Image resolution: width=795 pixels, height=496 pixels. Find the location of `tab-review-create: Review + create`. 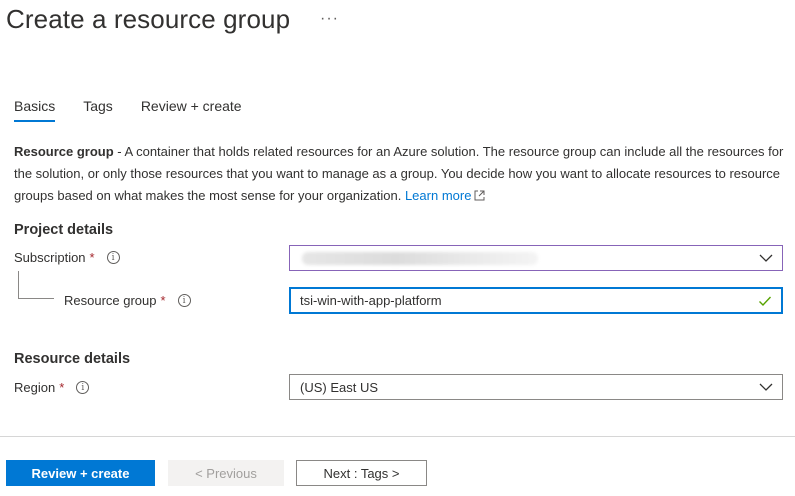

tab-review-create: Review + create is located at coordinates (191, 110).